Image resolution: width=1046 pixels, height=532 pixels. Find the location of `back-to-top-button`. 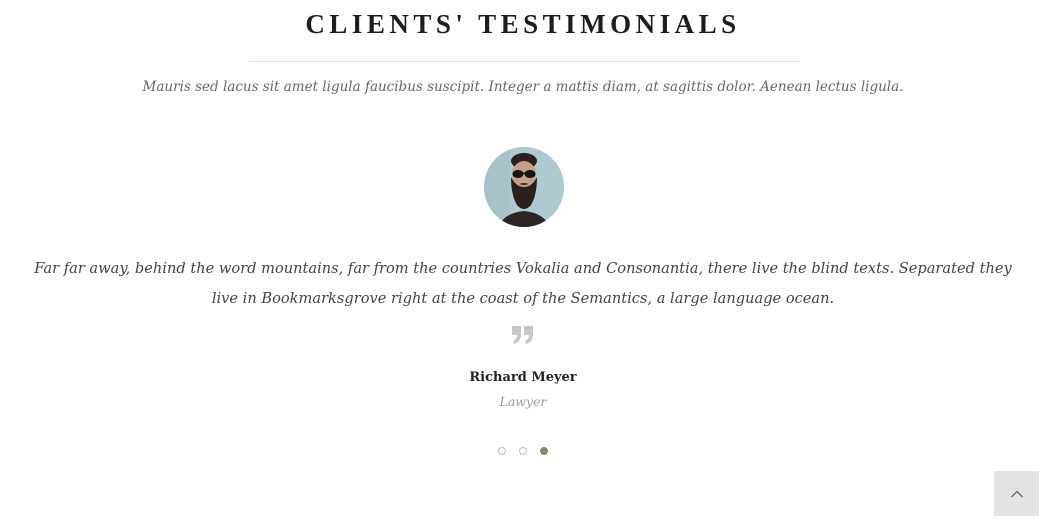

back-to-top-button is located at coordinates (1016, 493).